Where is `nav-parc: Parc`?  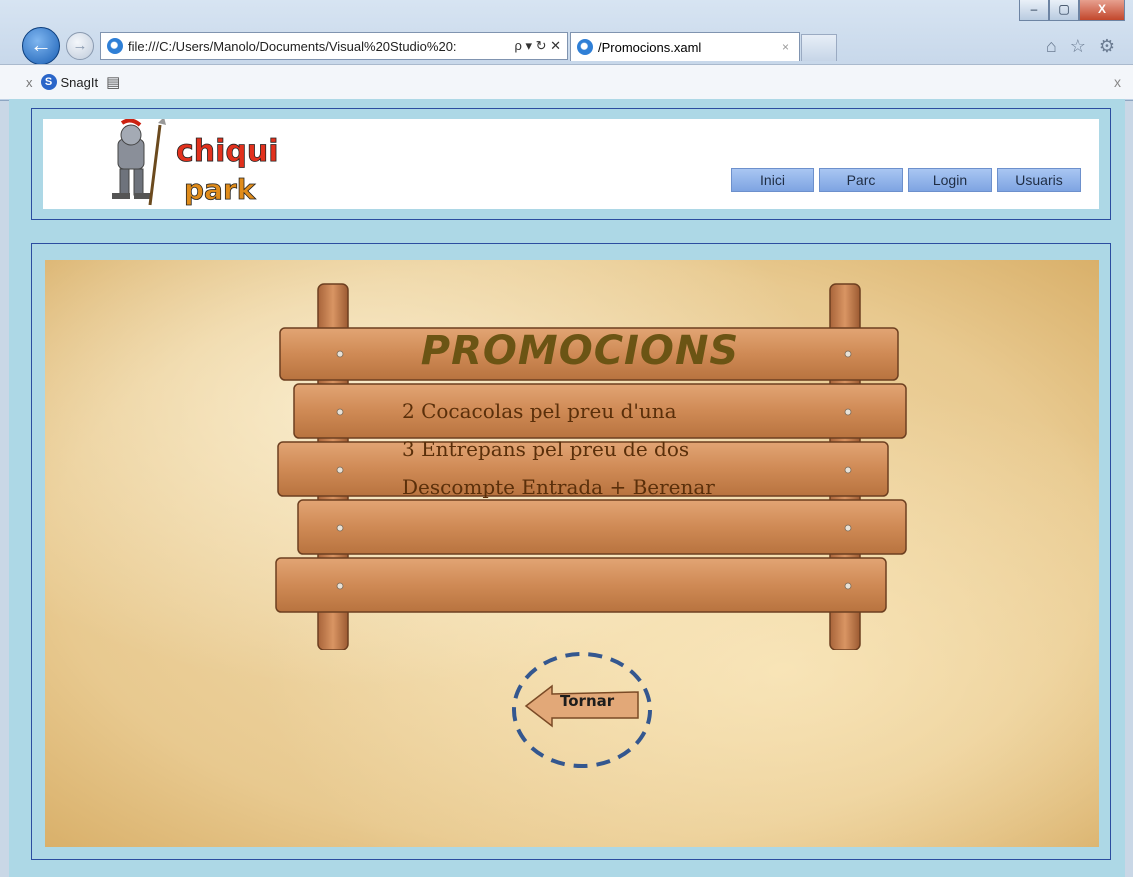
nav-parc: Parc is located at coordinates (861, 180).